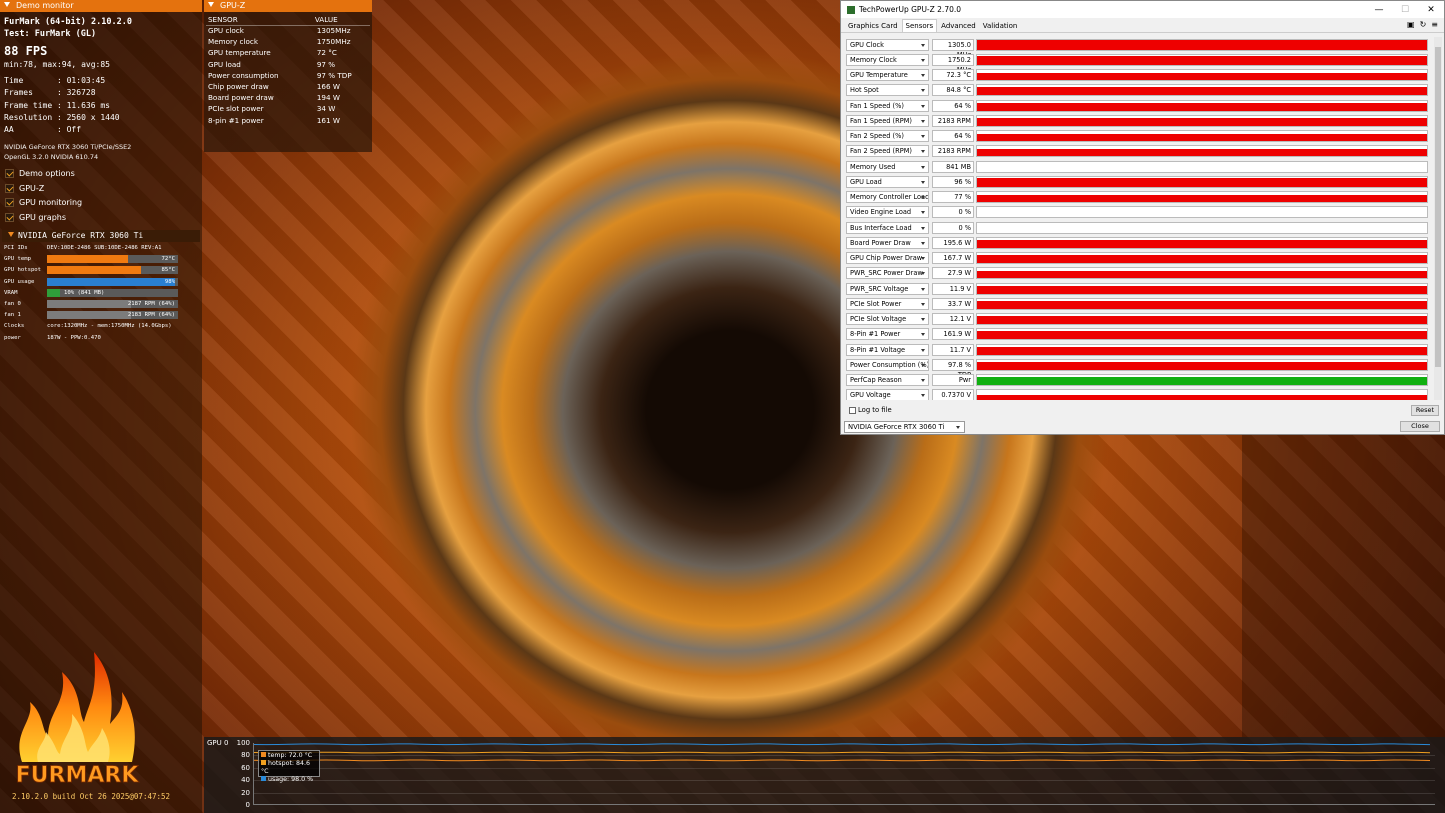 The width and height of the screenshot is (1445, 813). What do you see at coordinates (887, 273) in the screenshot?
I see `sensor-name-dropdown: PWR_SRC Power Draw` at bounding box center [887, 273].